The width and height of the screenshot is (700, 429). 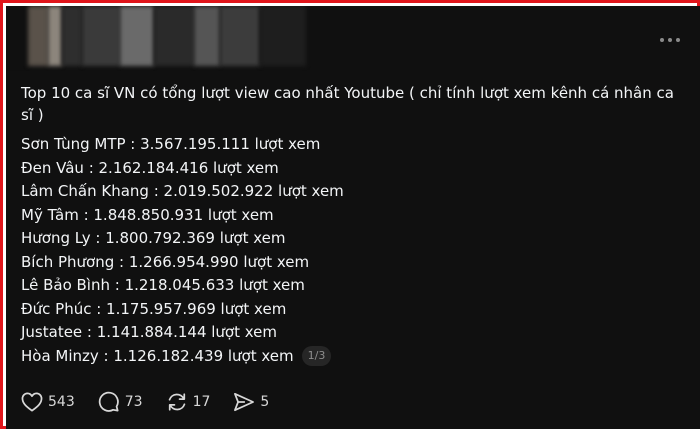 What do you see at coordinates (156, 36) in the screenshot?
I see `blurred-author-header` at bounding box center [156, 36].